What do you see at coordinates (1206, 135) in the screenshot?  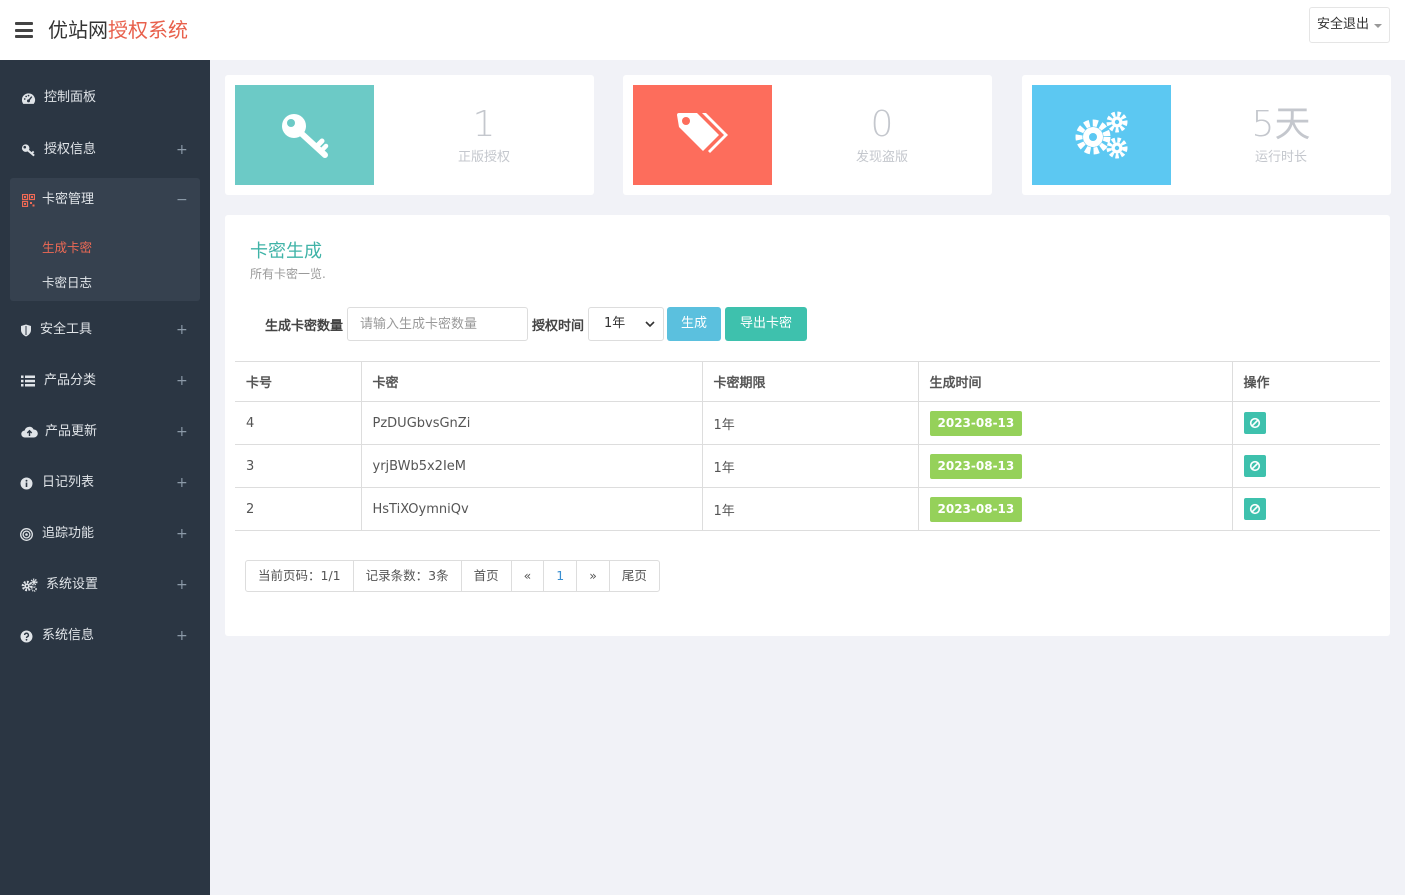 I see `stat-card-uptime: 5天 运行时长` at bounding box center [1206, 135].